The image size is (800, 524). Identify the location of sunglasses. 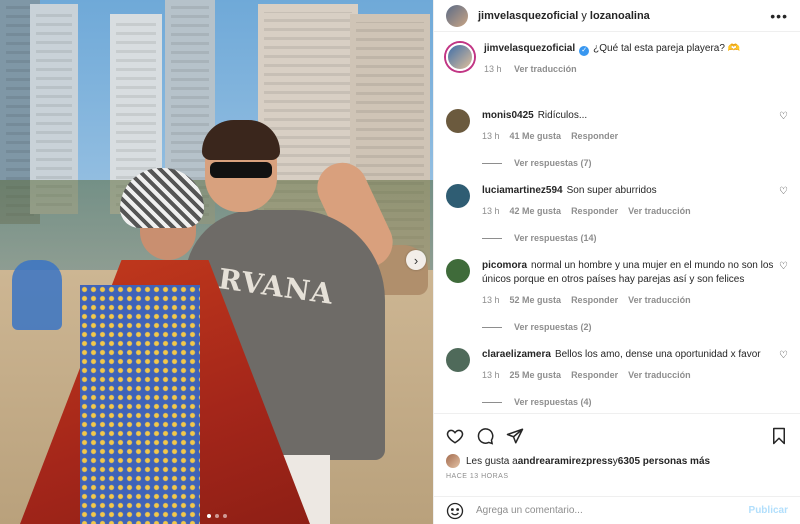
(241, 170).